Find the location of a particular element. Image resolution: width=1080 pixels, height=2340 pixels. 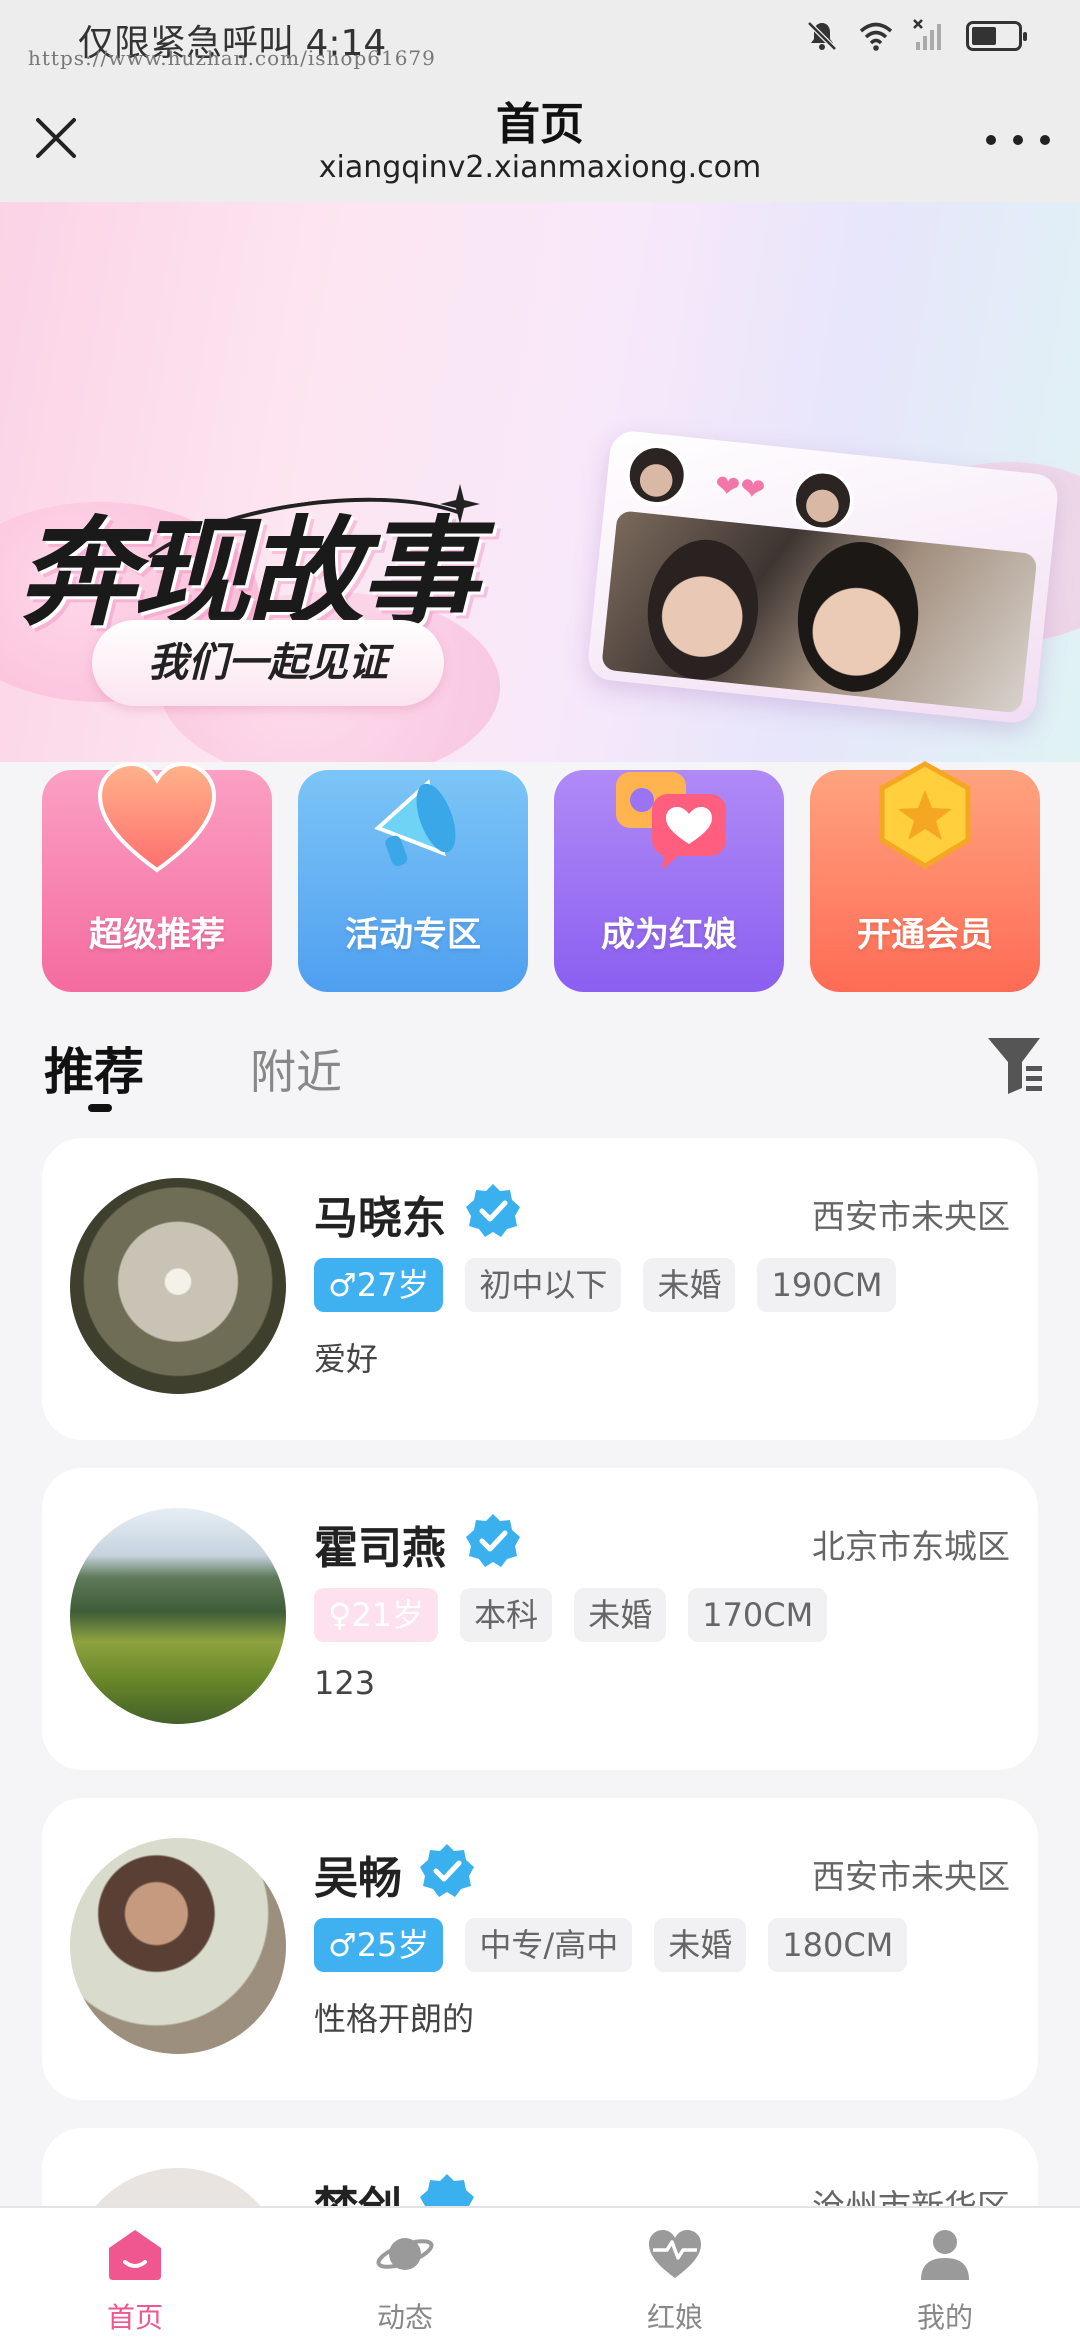

chat-heart-icon is located at coordinates (671, 821).